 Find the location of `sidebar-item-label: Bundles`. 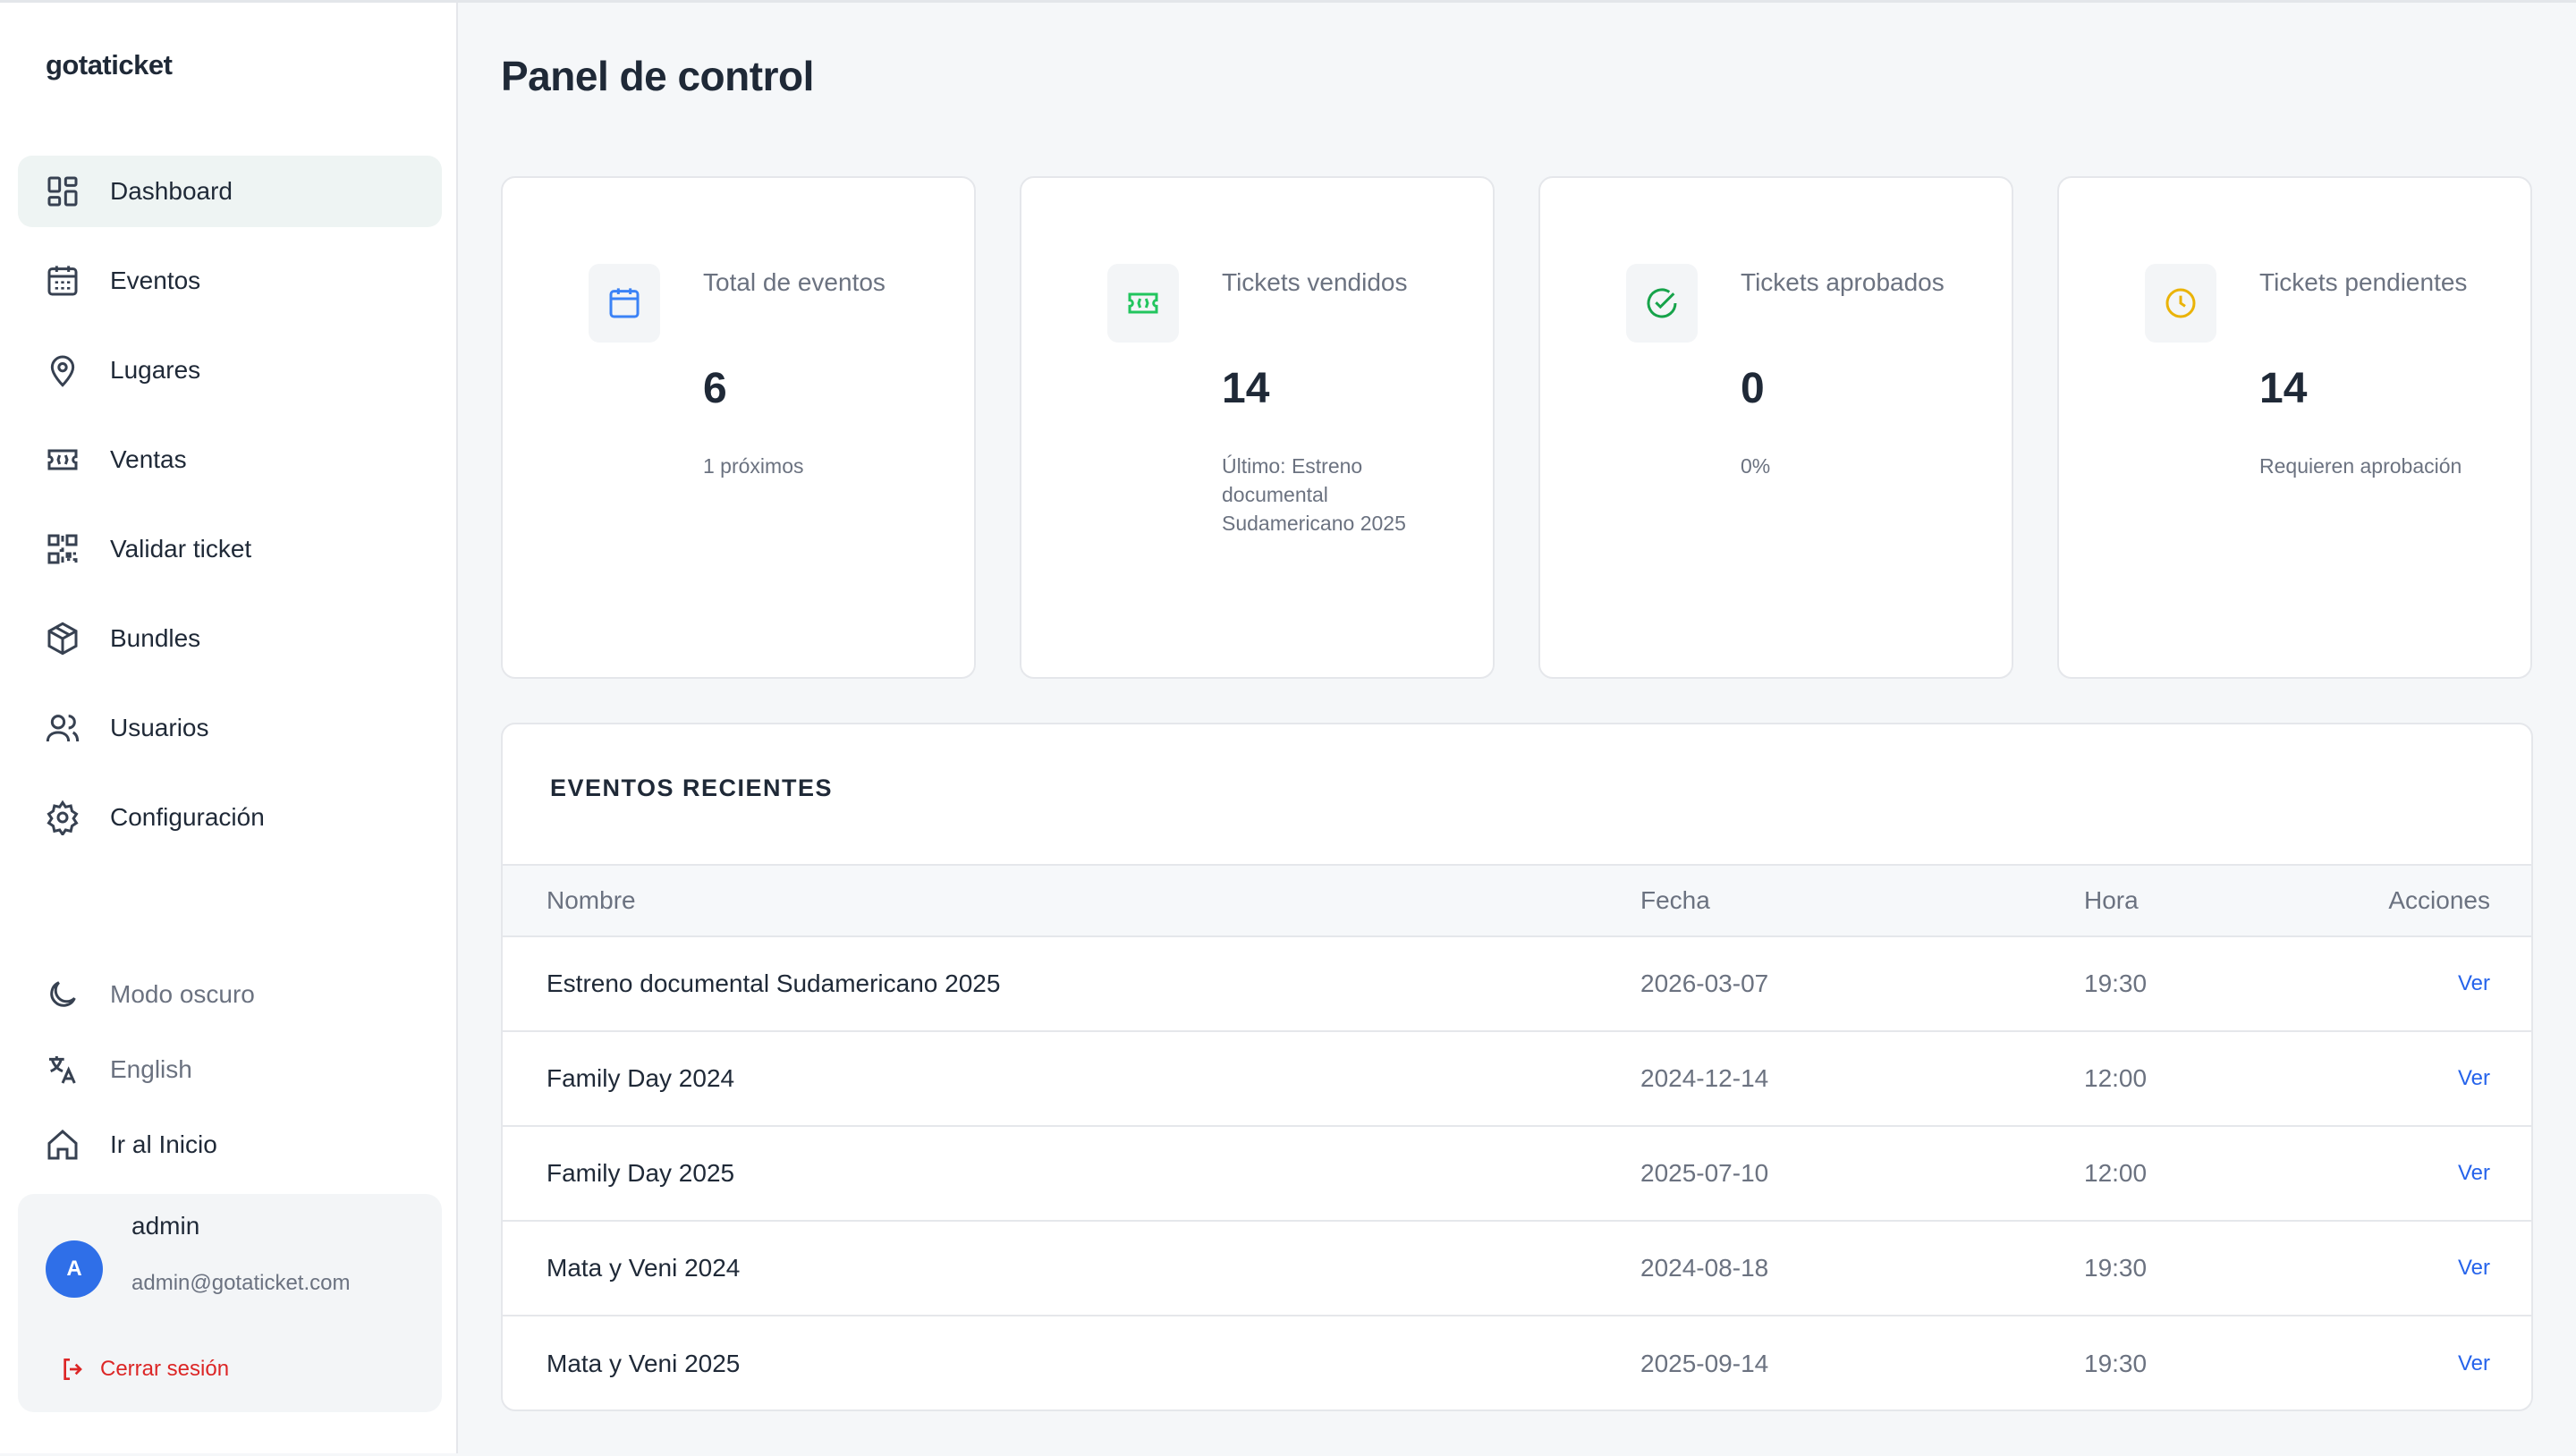

sidebar-item-label: Bundles is located at coordinates (155, 638).